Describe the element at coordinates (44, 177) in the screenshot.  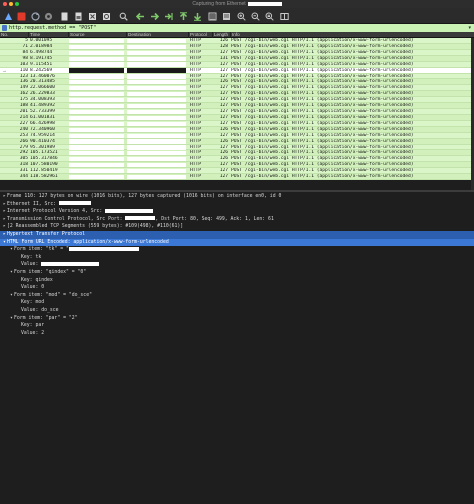
I see `cell-time: 118.582961` at that location.